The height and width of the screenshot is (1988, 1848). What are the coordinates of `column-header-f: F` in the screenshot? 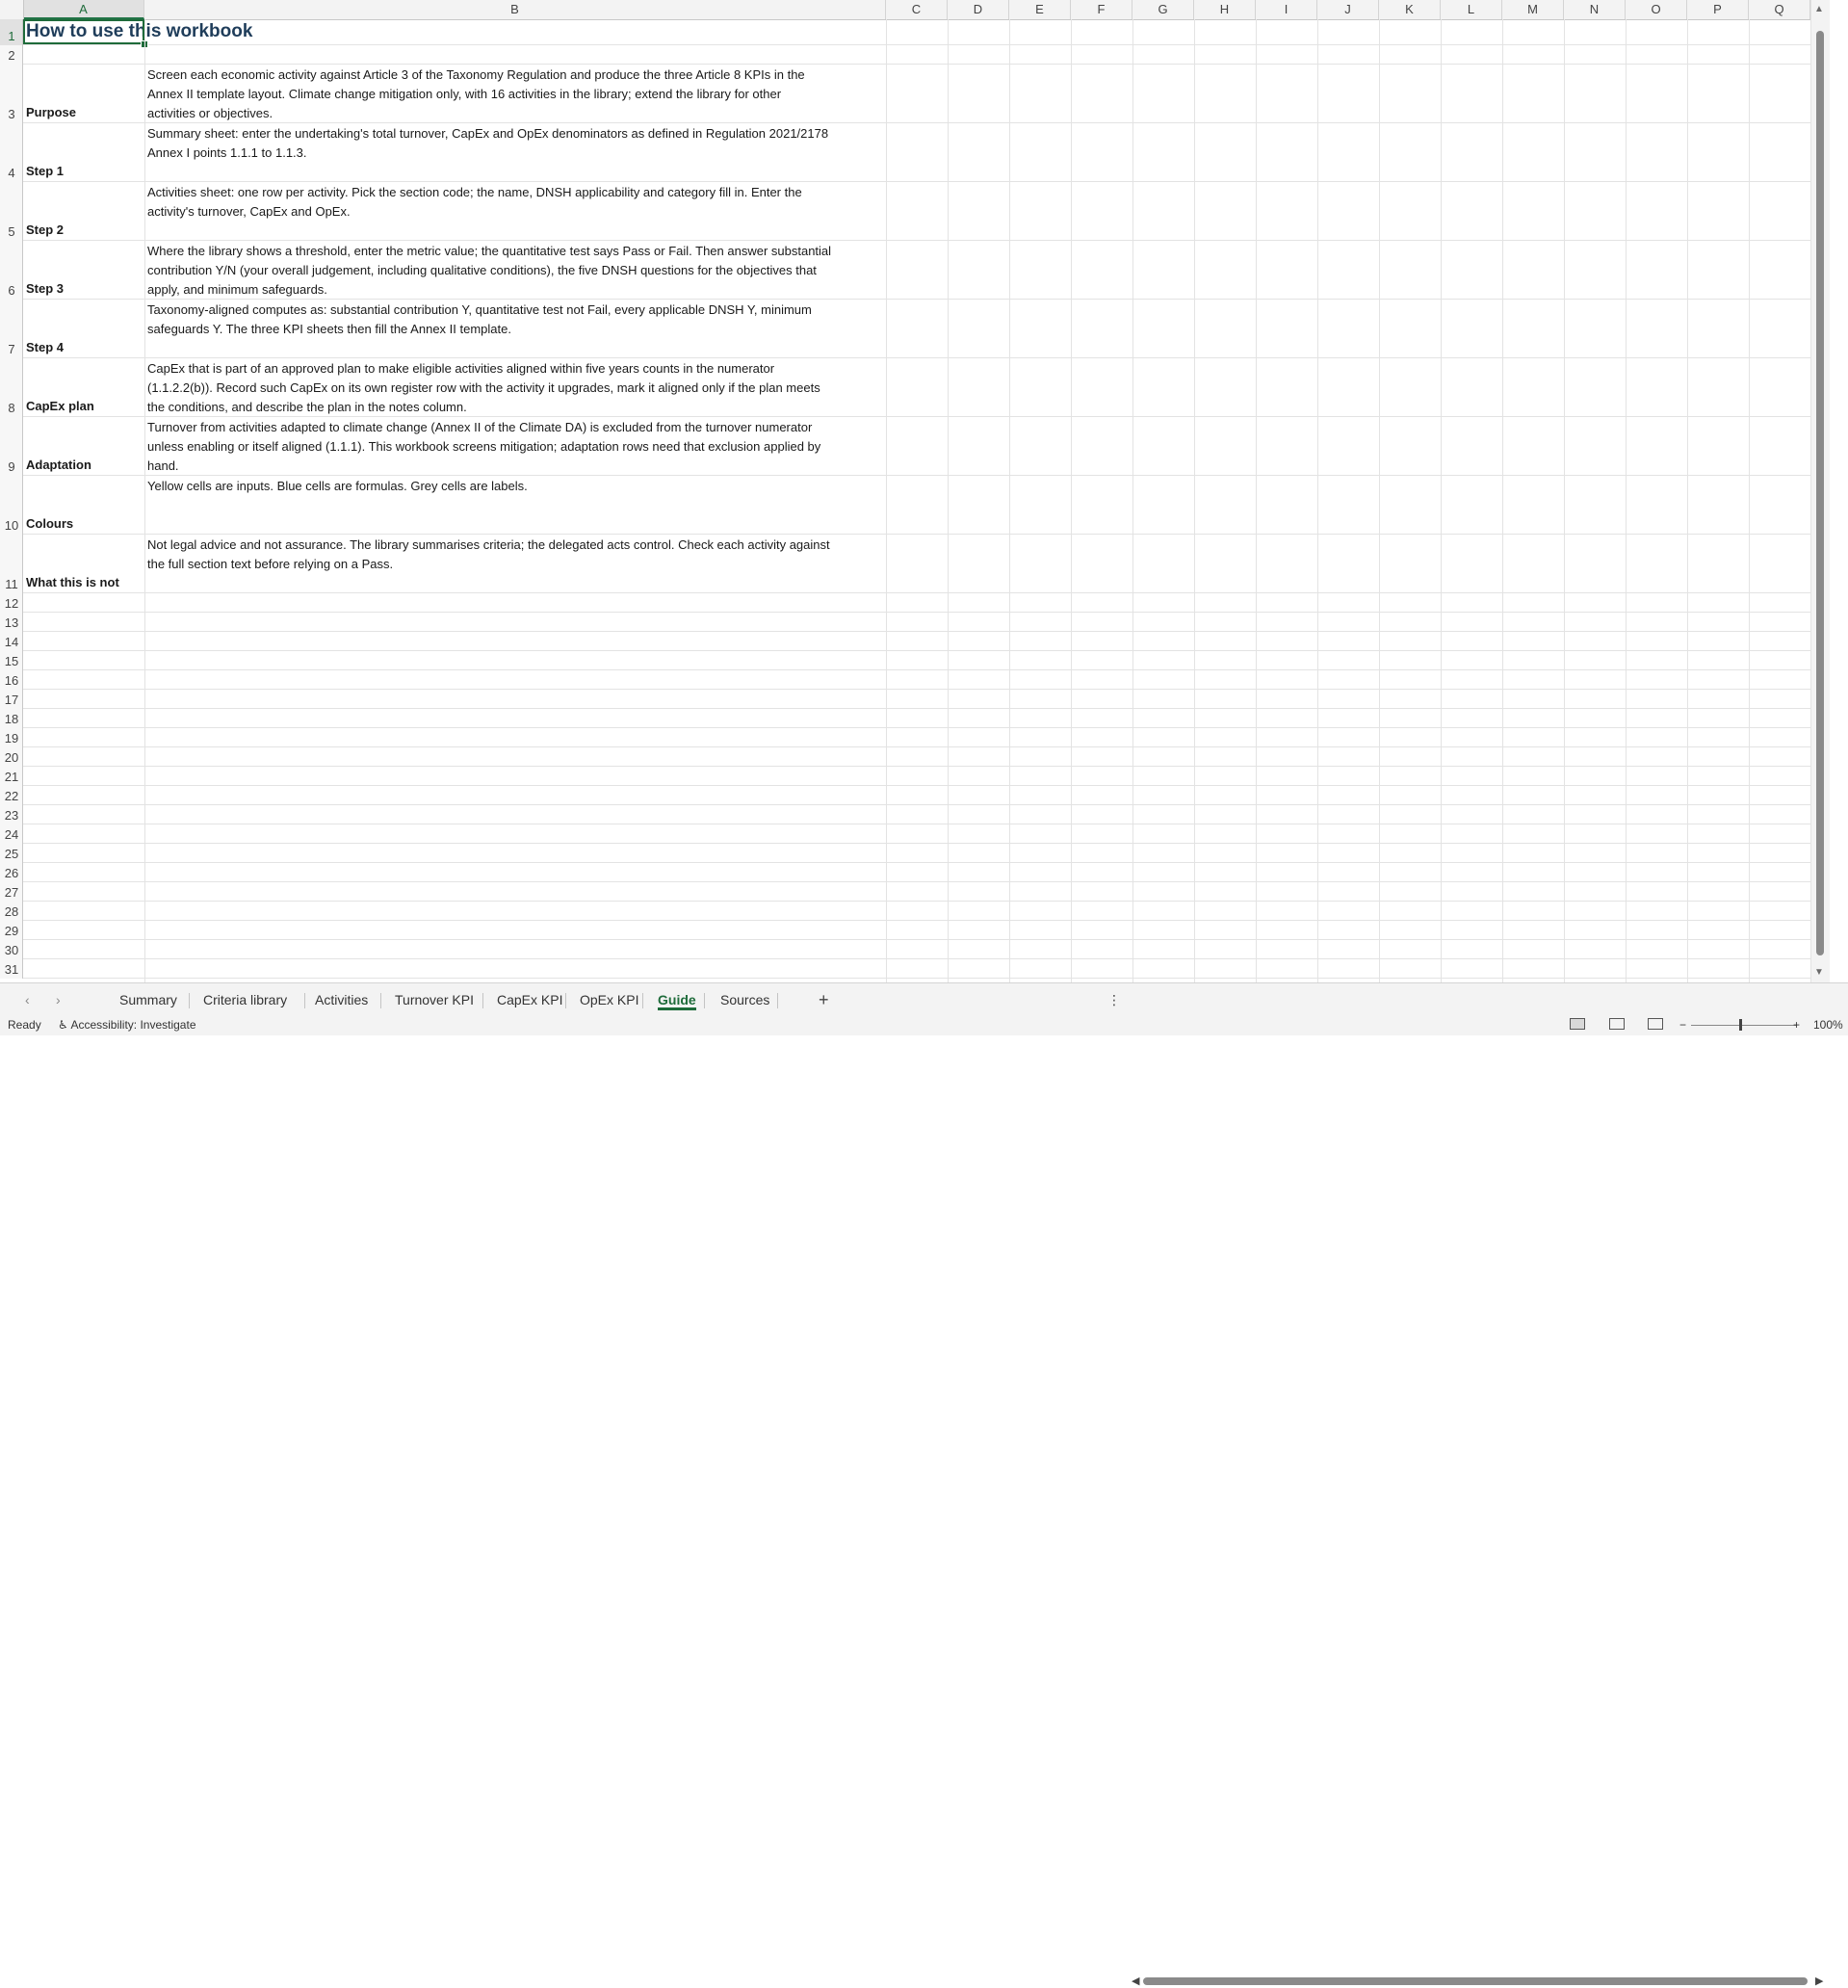 It's located at (1101, 9).